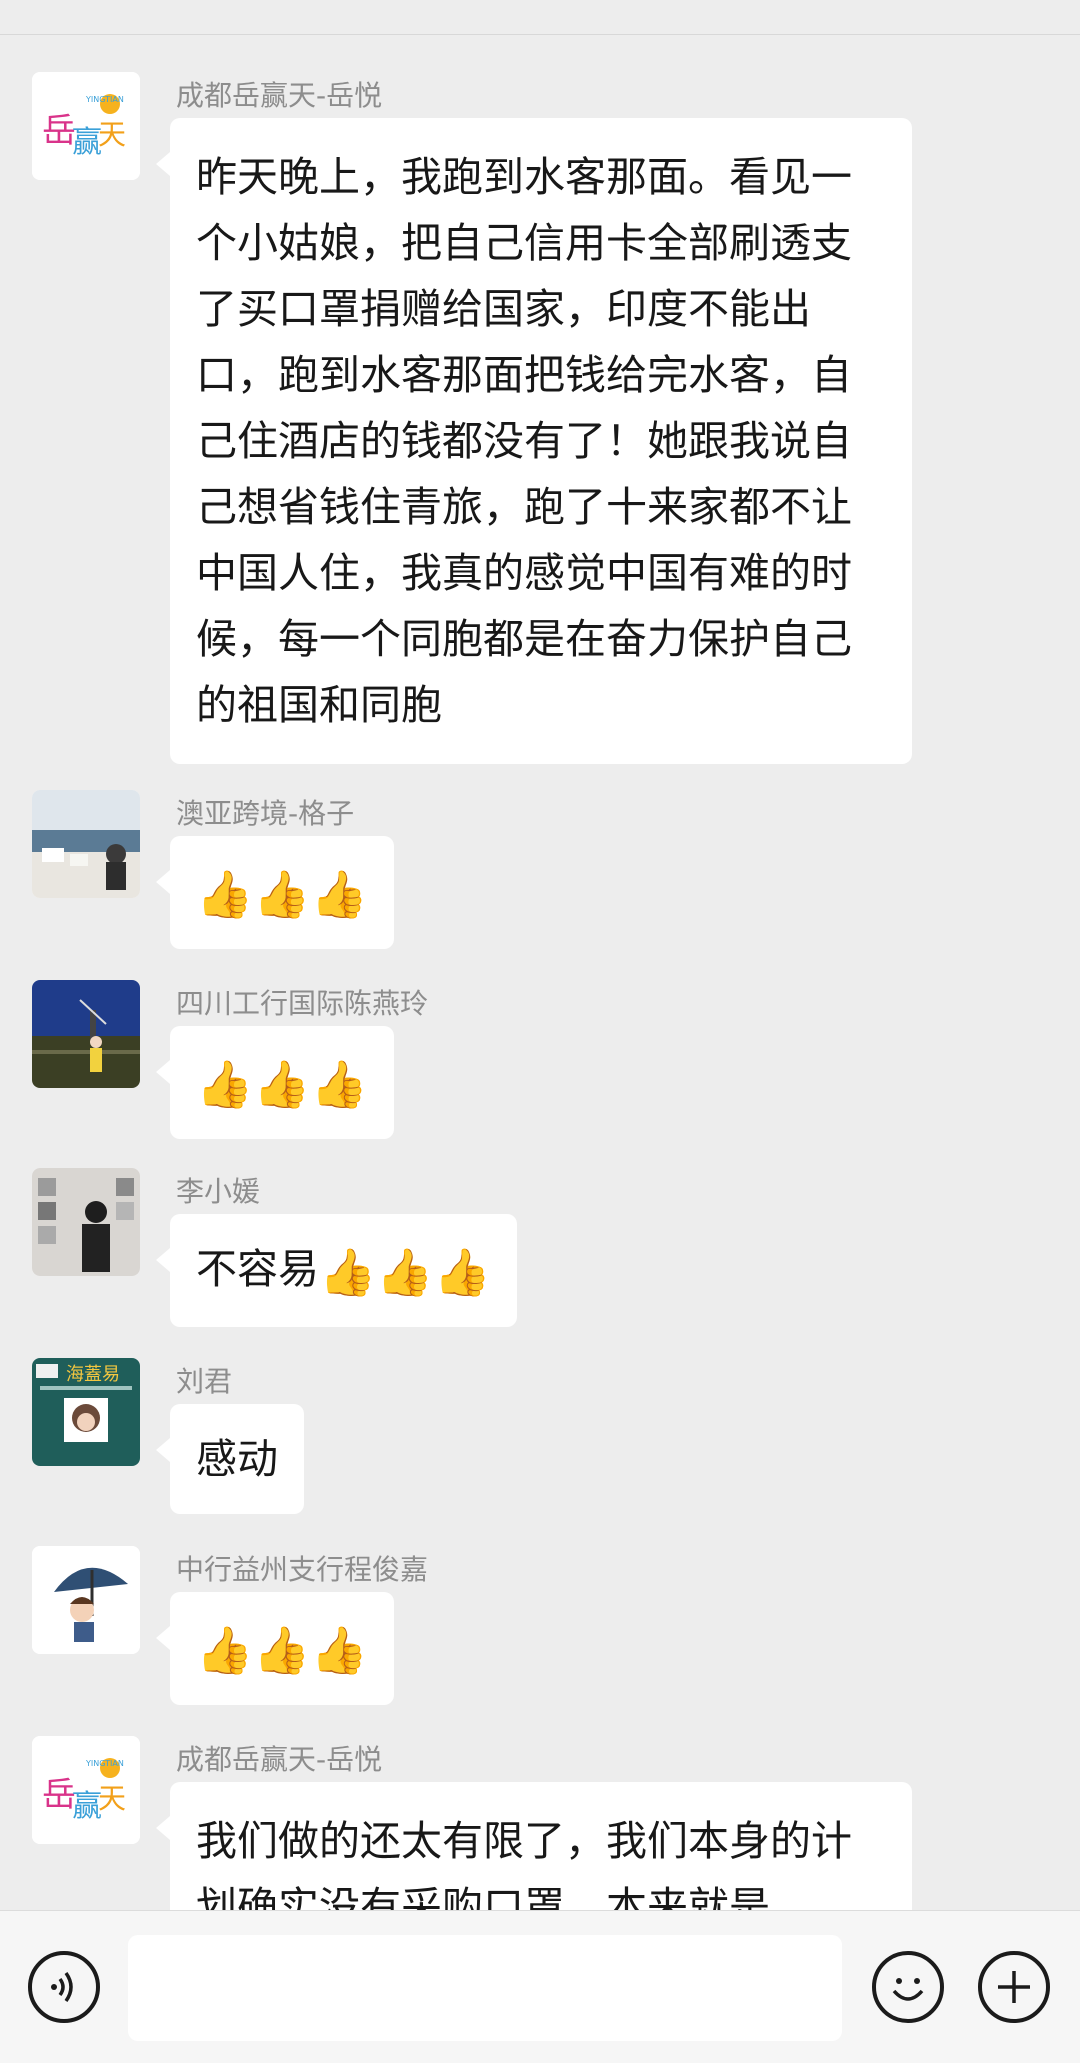 Image resolution: width=1080 pixels, height=2063 pixels. I want to click on plus-icon, so click(1014, 1987).